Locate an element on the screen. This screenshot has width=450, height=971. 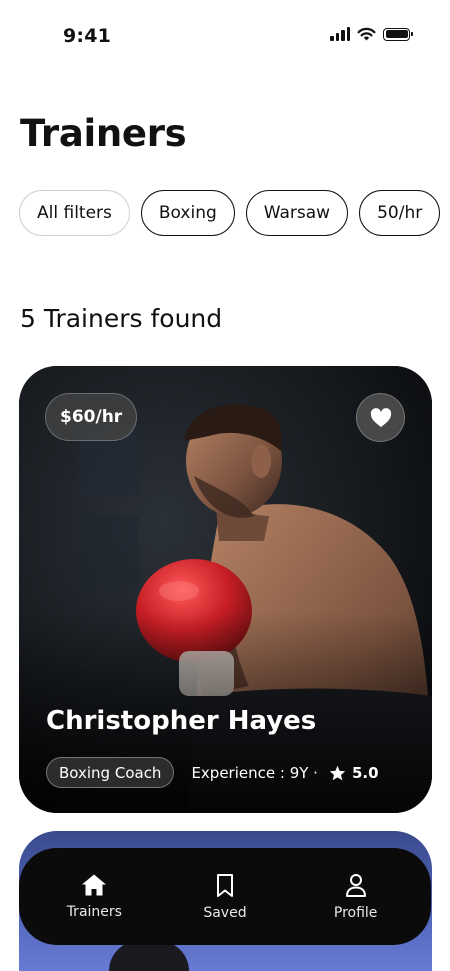
nav-label-profile: Profile is located at coordinates (355, 912).